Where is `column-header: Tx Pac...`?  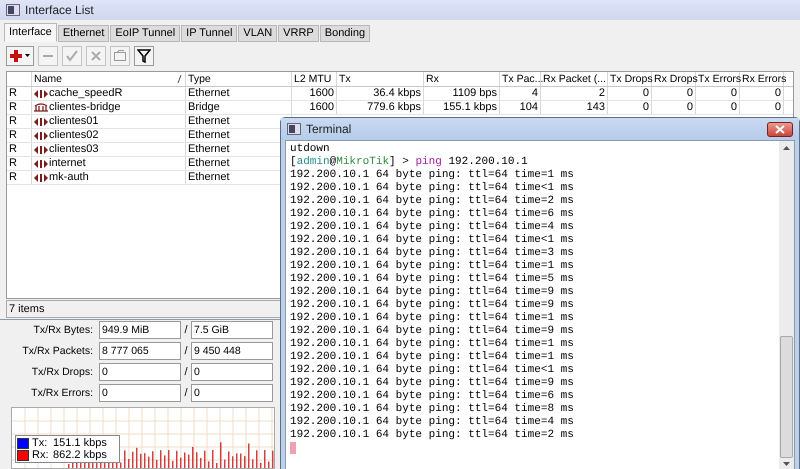
column-header: Tx Pac... is located at coordinates (520, 79).